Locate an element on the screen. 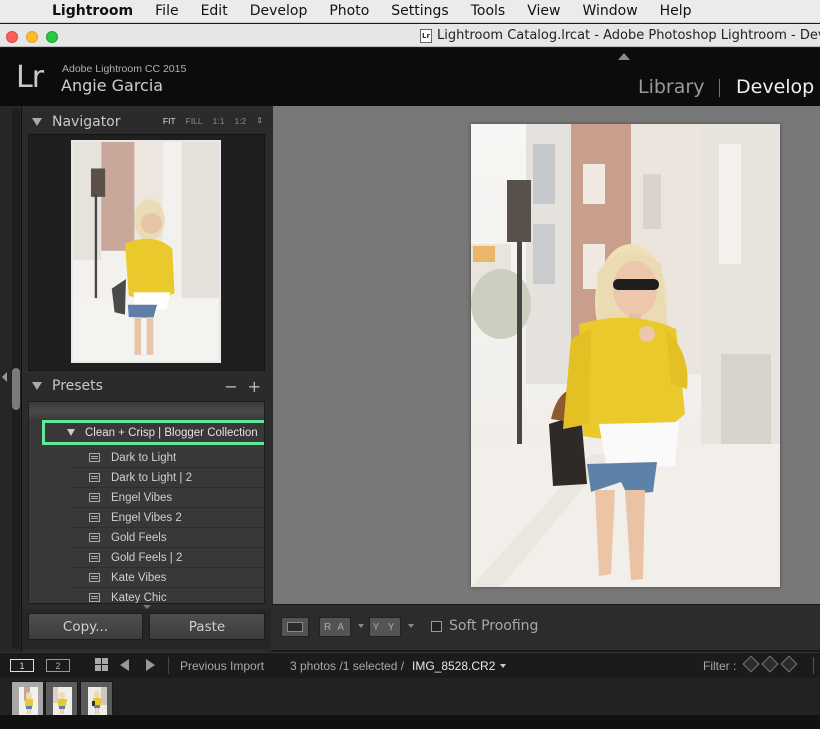 The image size is (820, 729). menu-view: View is located at coordinates (543, 11).